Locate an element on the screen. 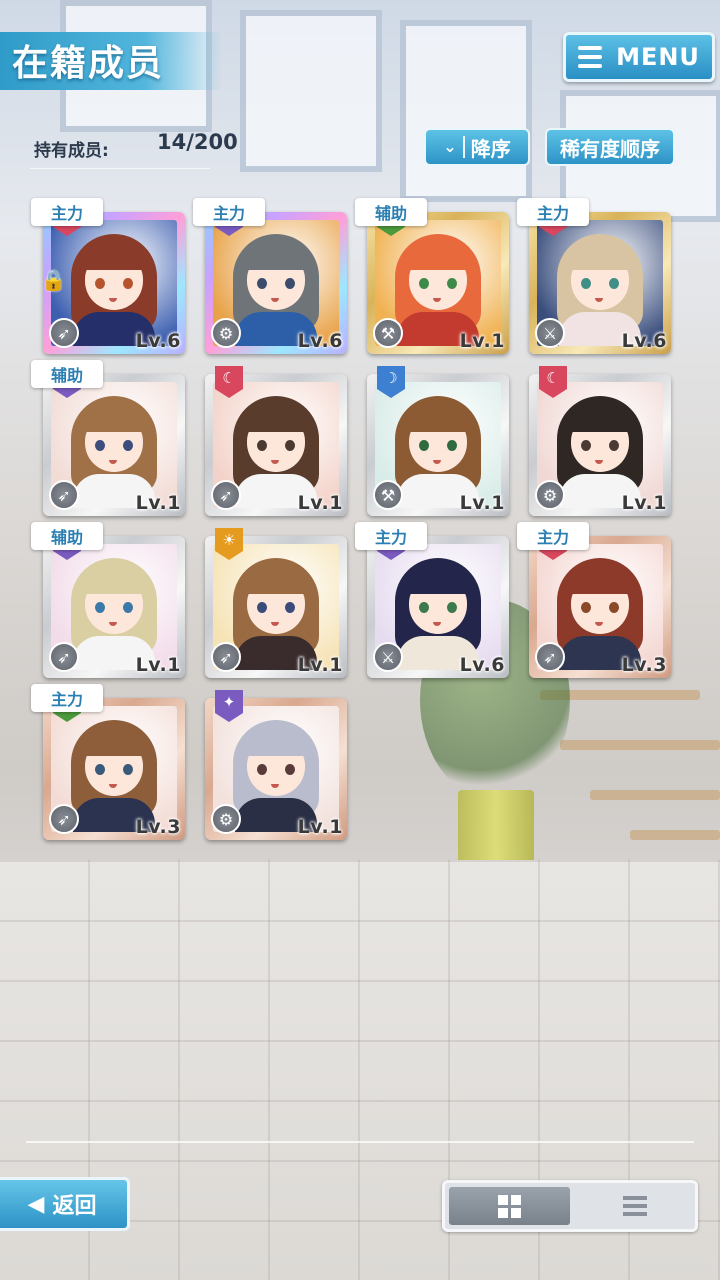  grid-icon is located at coordinates (509, 1206).